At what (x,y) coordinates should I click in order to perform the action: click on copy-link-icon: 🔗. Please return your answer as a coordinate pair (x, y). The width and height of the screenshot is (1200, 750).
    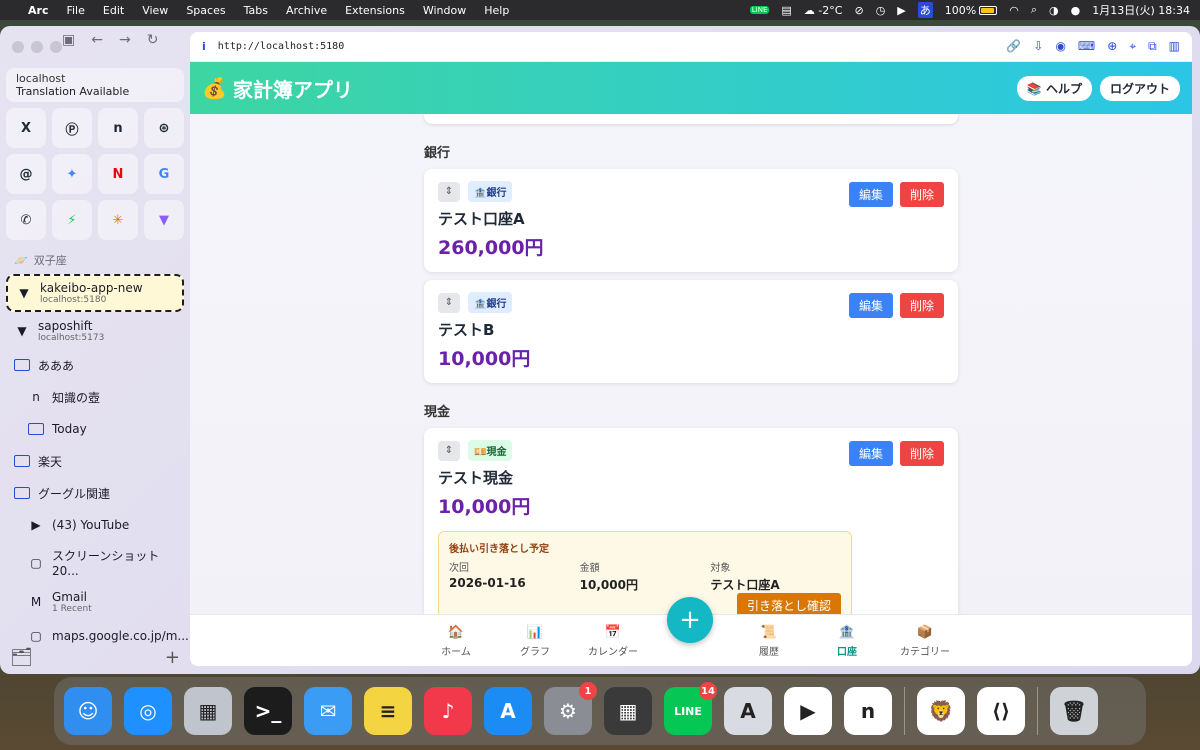
    Looking at the image, I should click on (1013, 46).